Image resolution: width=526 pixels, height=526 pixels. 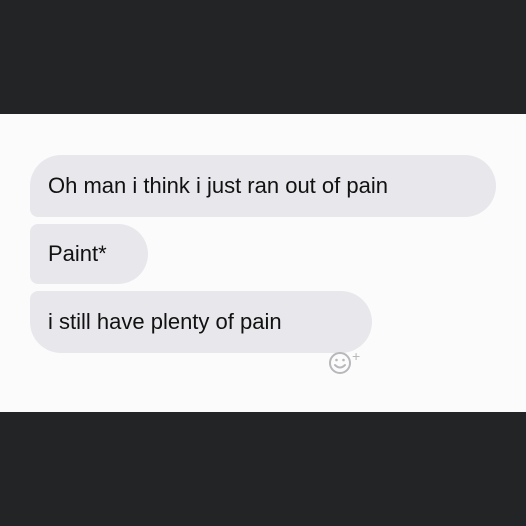 What do you see at coordinates (165, 321) in the screenshot?
I see `message-text: i still have plenty of pain` at bounding box center [165, 321].